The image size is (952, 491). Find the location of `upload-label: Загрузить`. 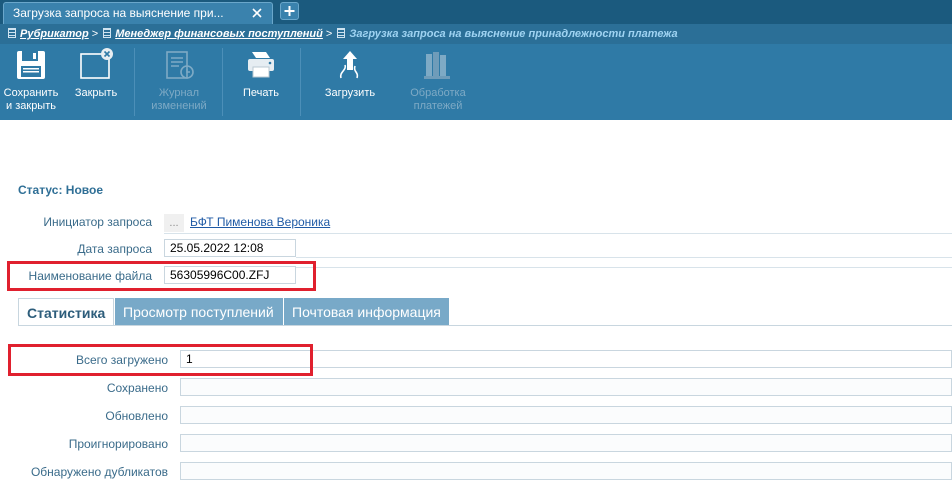

upload-label: Загрузить is located at coordinates (350, 93).